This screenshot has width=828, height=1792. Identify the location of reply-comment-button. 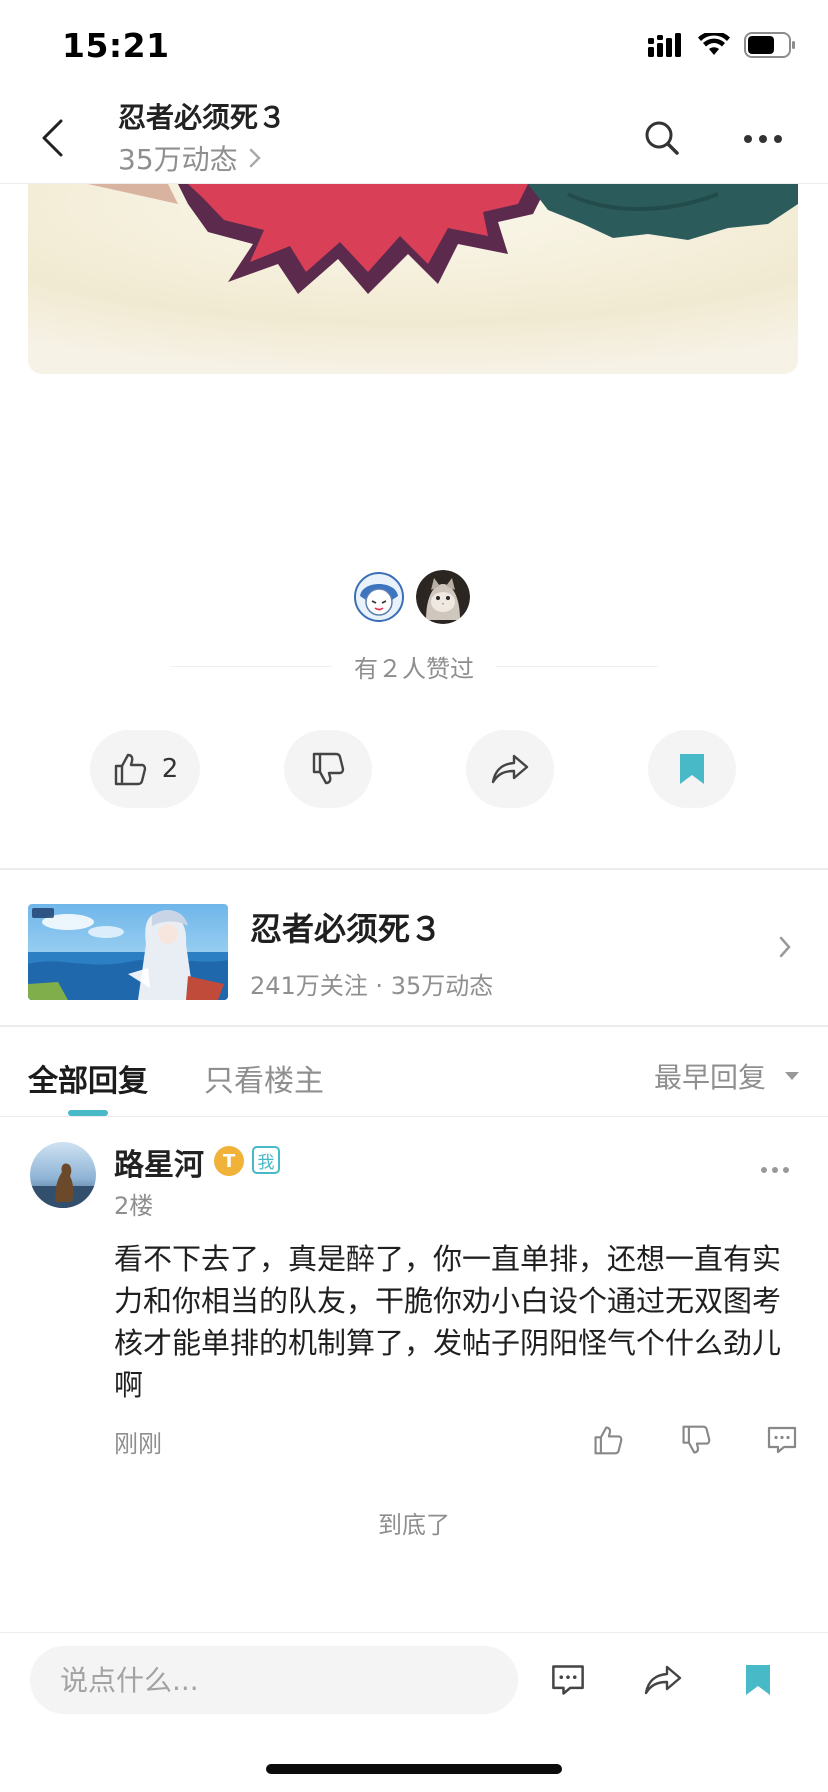
(782, 1440).